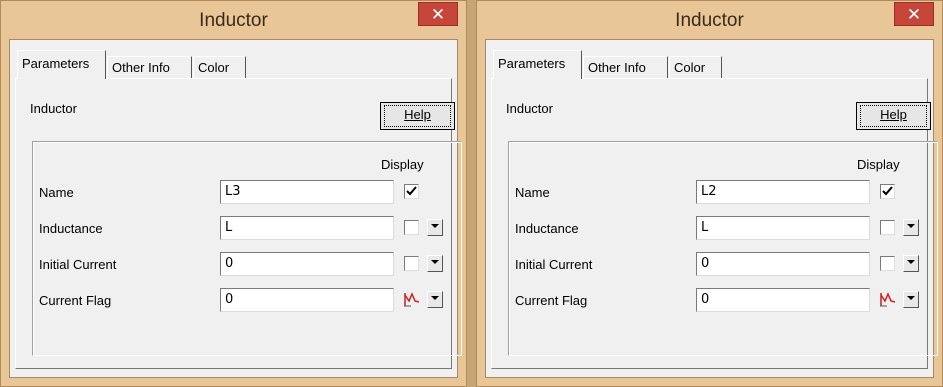  I want to click on name-field: L3, so click(307, 192).